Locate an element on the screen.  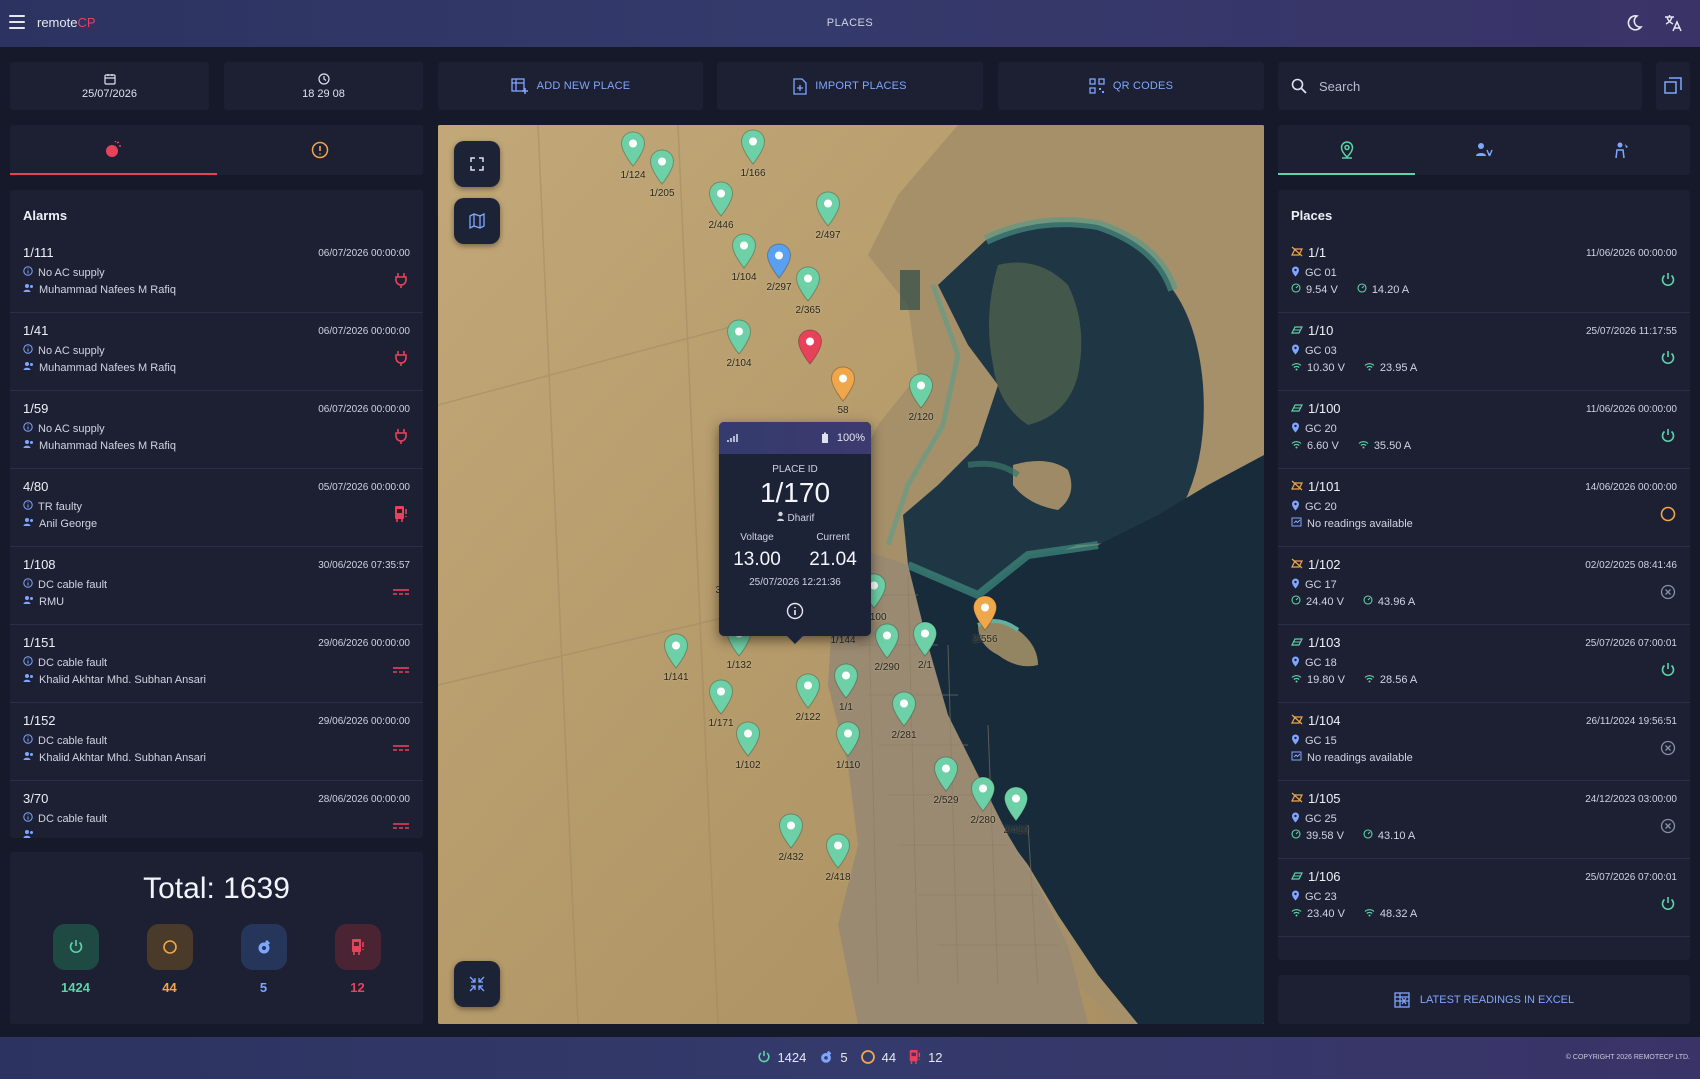
location-marker-icon is located at coordinates (791, 831).